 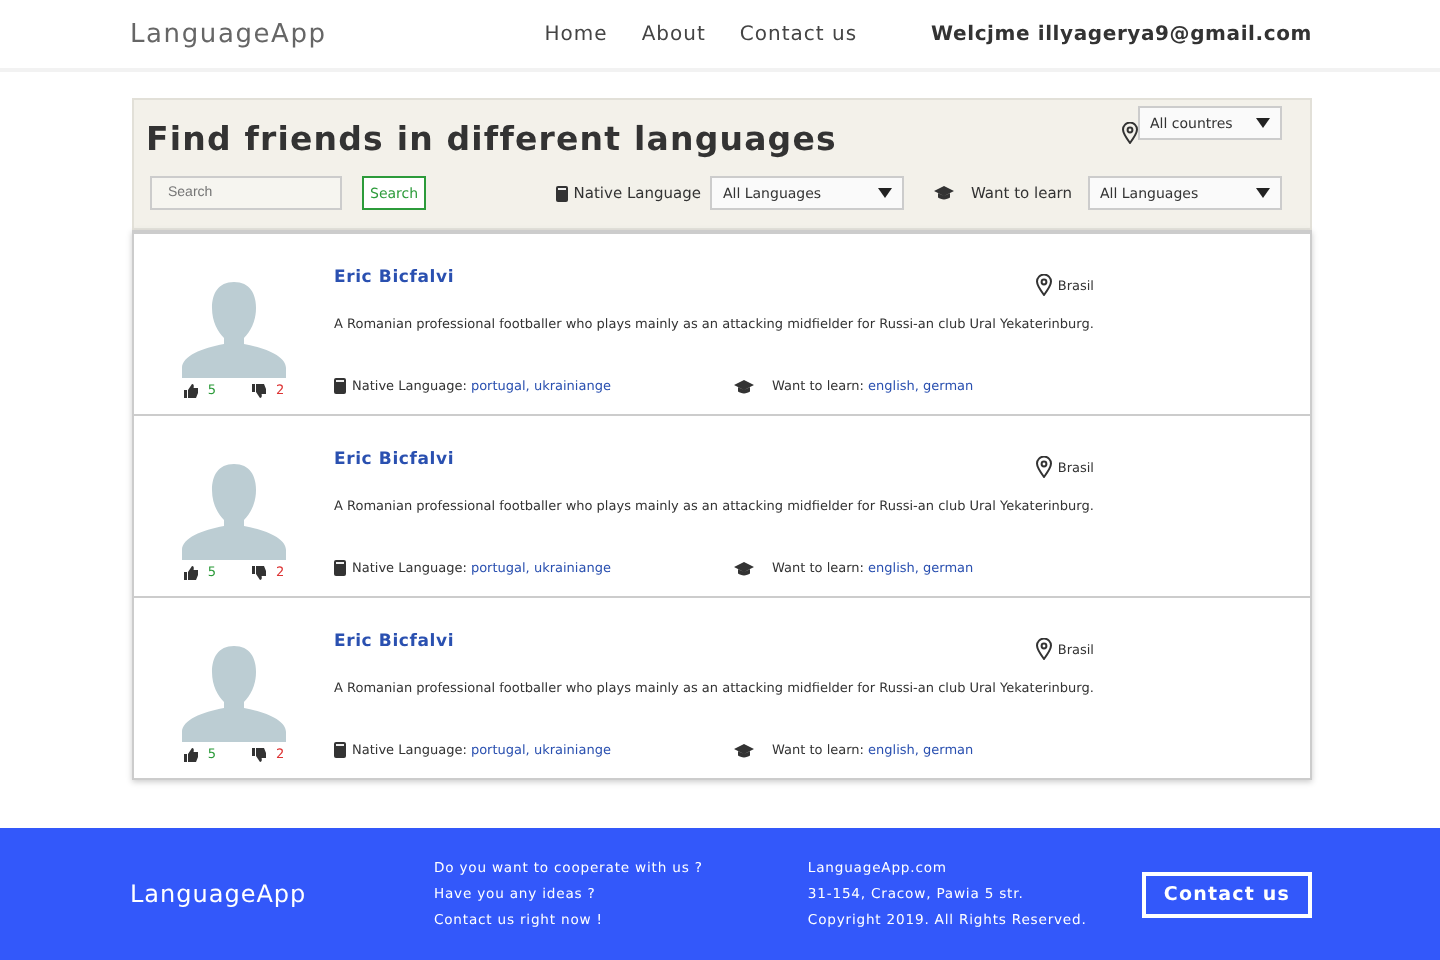 I want to click on nav-link: Home, so click(x=576, y=34).